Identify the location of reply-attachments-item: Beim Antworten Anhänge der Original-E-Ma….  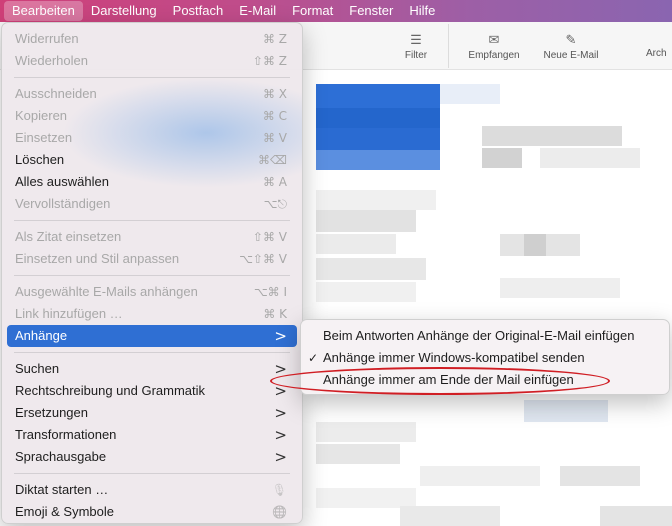
(485, 336).